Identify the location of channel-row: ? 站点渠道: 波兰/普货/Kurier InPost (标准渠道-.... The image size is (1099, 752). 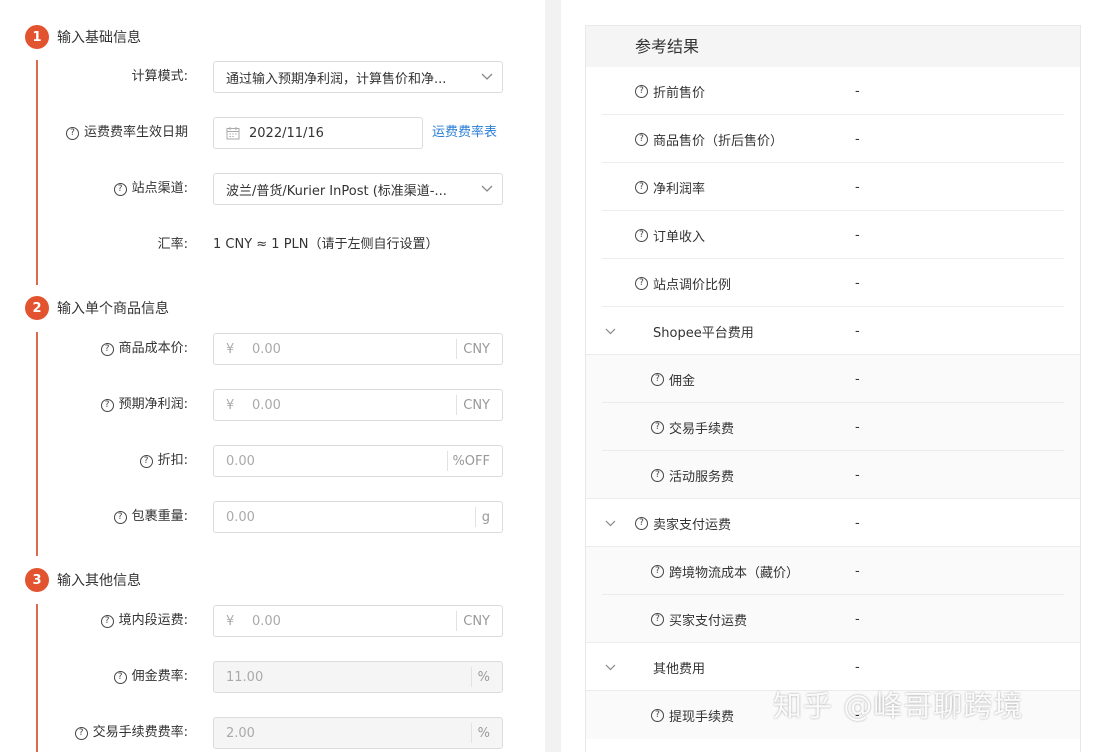
(272, 189).